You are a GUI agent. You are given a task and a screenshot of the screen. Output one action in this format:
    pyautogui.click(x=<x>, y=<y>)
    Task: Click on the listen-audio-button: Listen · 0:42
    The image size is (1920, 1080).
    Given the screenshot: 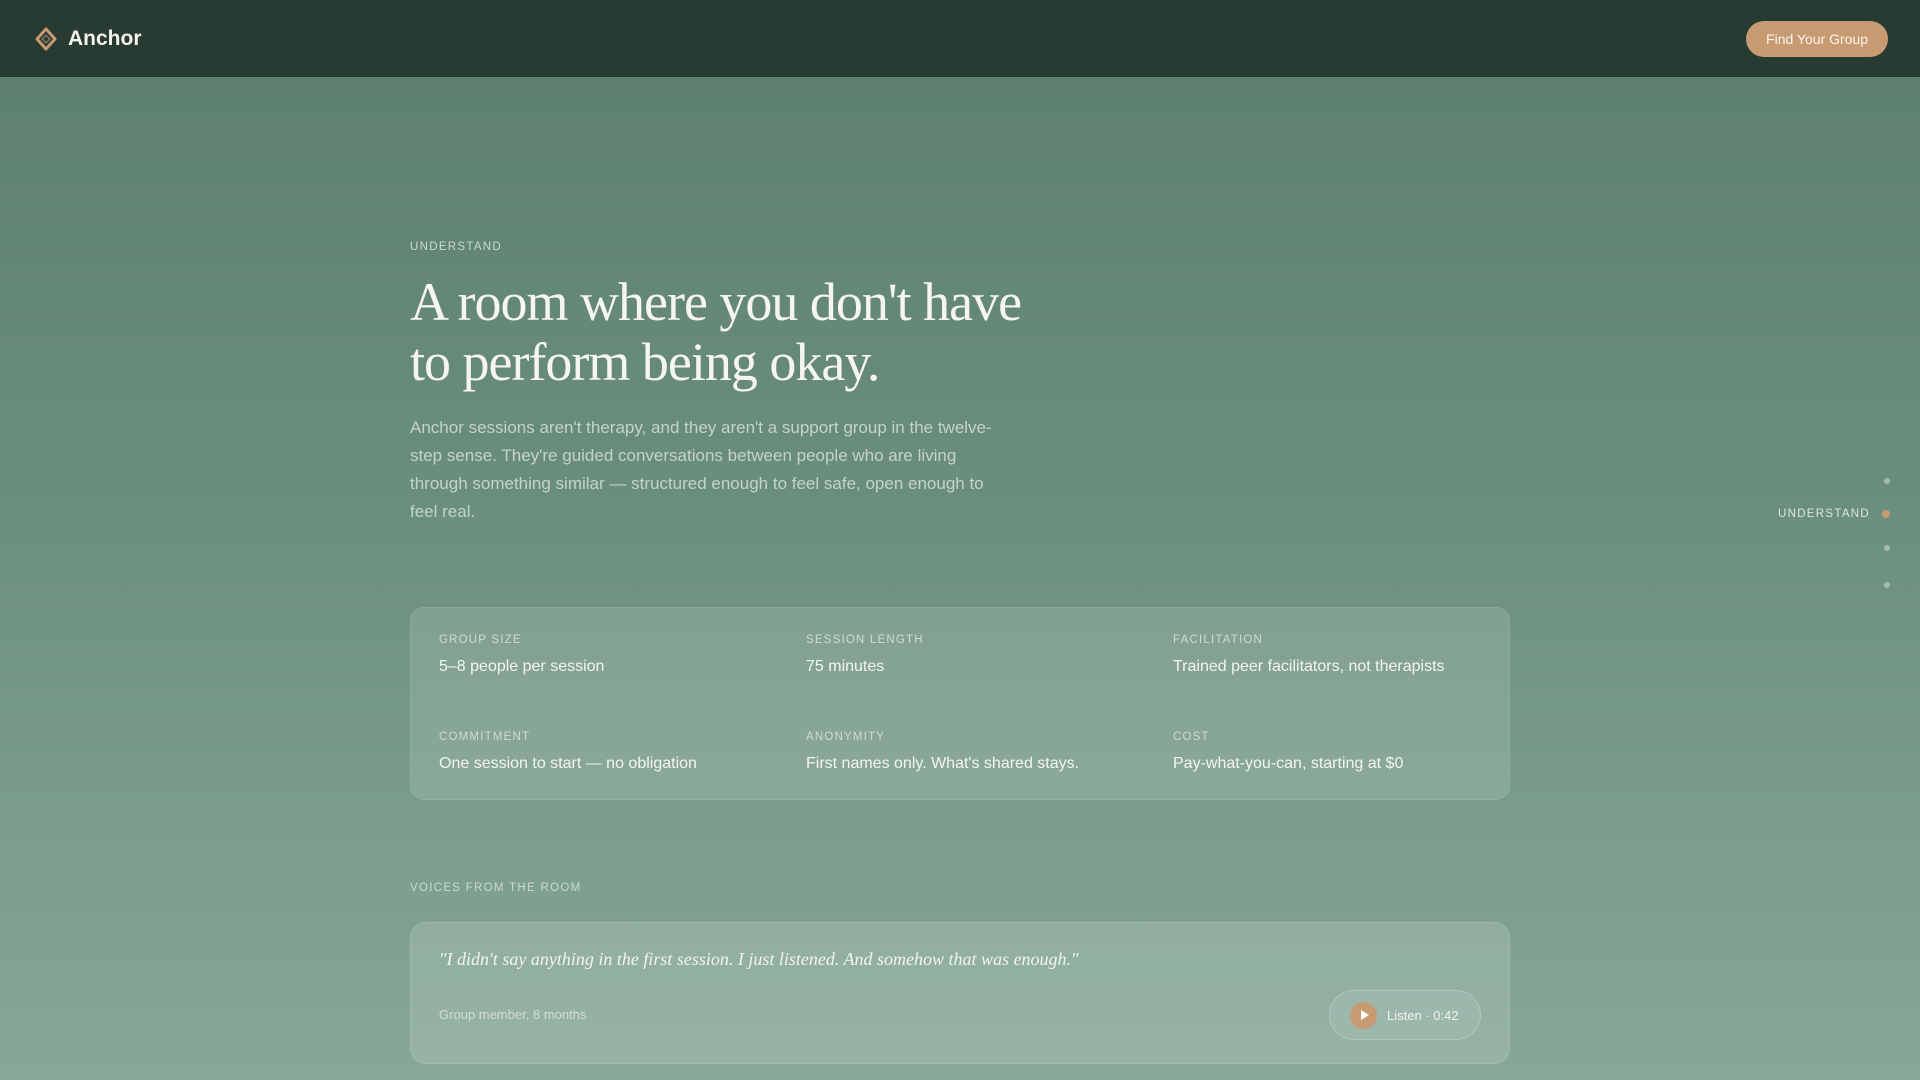 What is the action you would take?
    pyautogui.click(x=1405, y=1015)
    